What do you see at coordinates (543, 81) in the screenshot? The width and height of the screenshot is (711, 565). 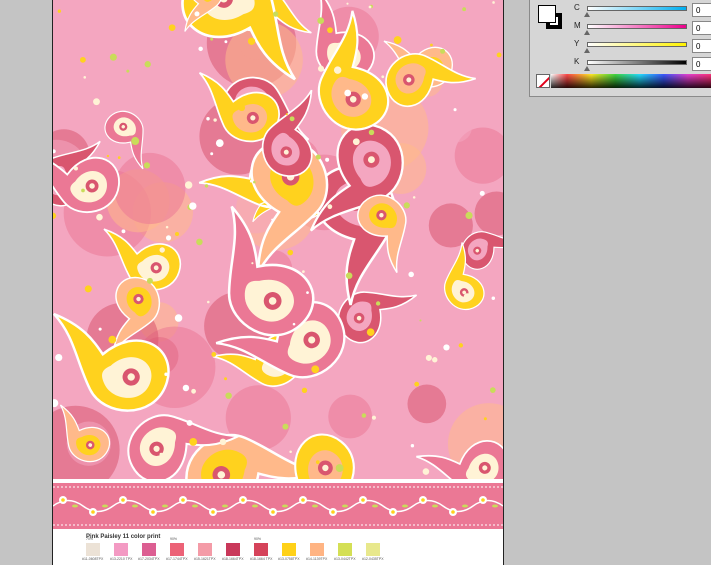 I see `none-color-swatch` at bounding box center [543, 81].